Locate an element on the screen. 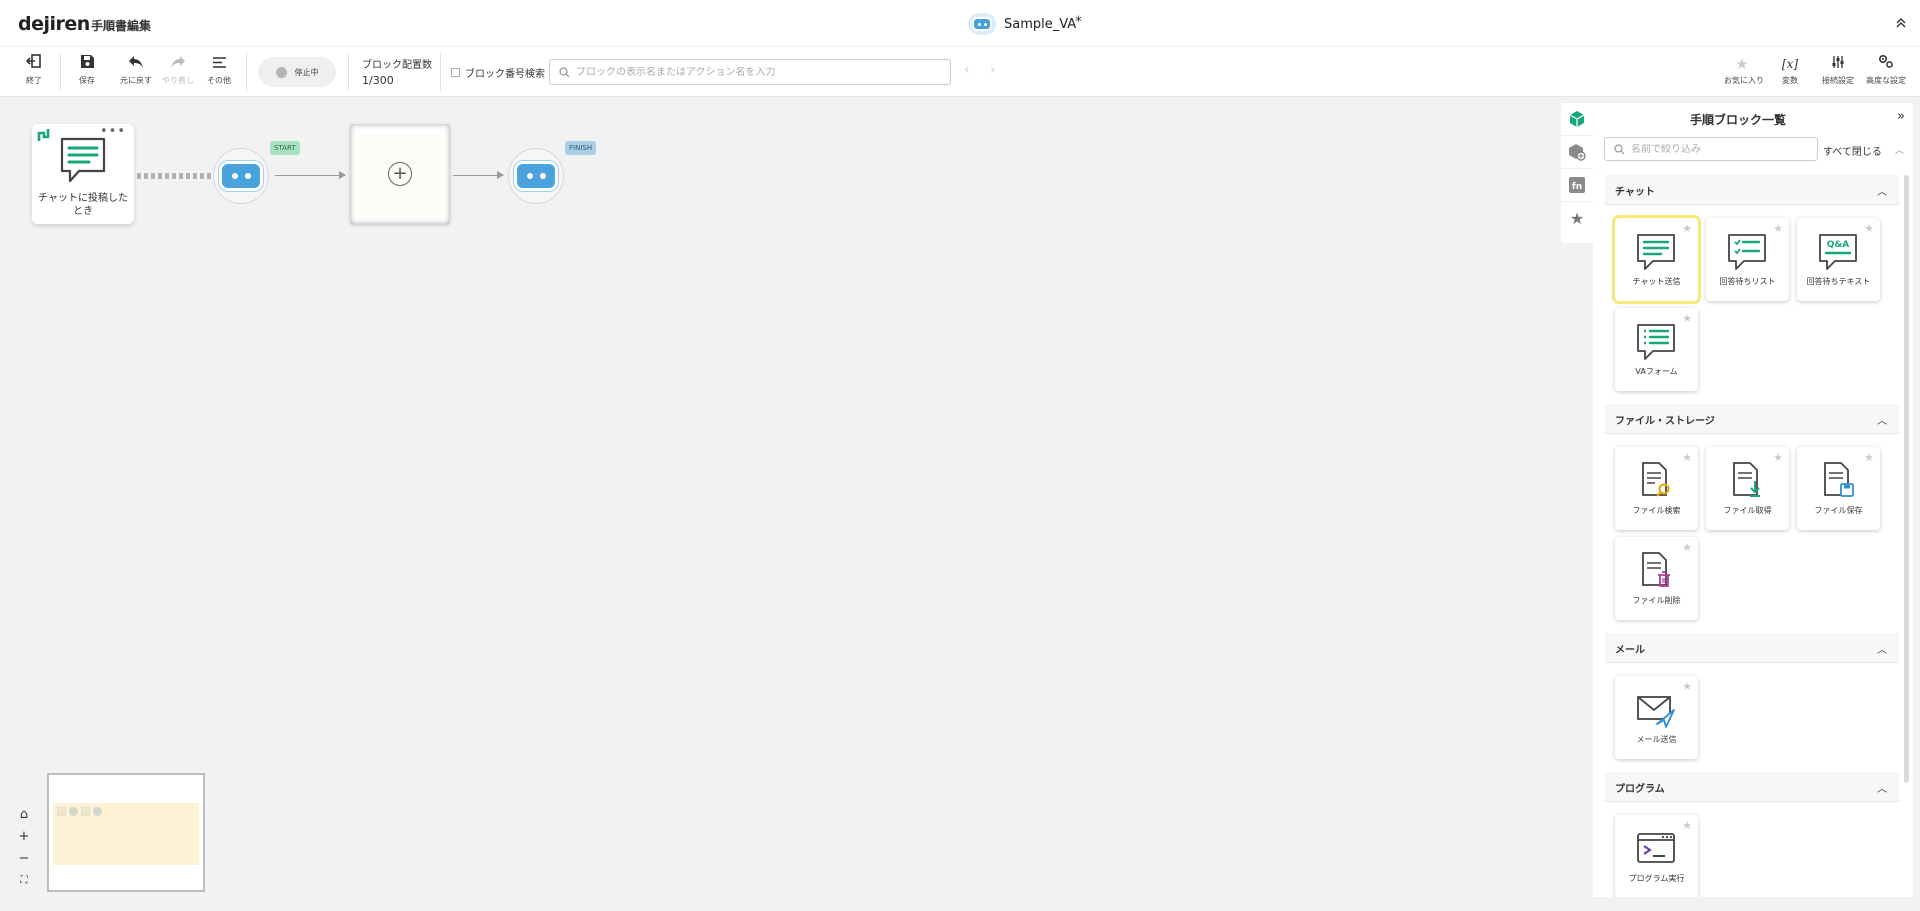 This screenshot has height=911, width=1920. block-filter-input is located at coordinates (1721, 149).